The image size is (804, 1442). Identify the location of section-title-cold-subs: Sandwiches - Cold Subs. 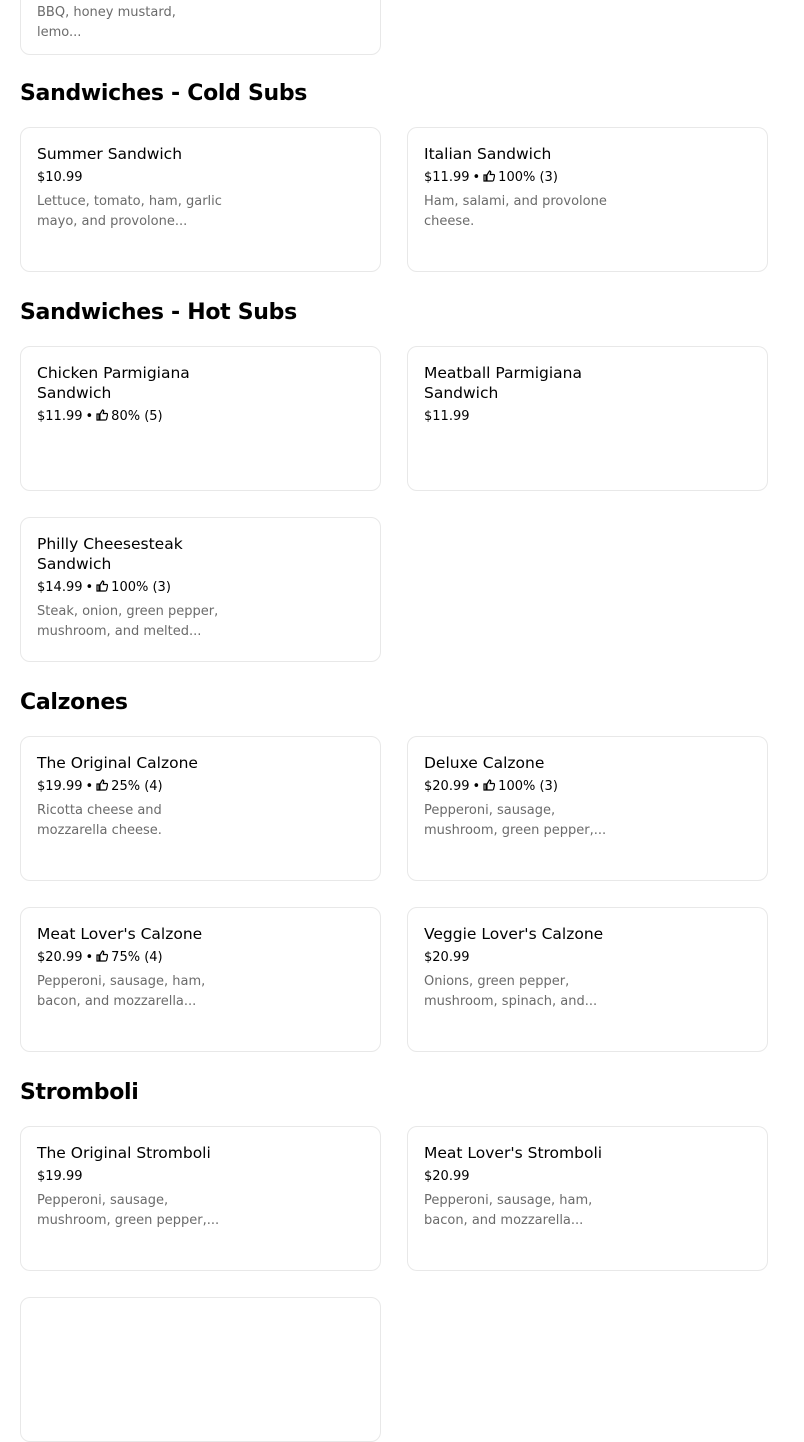
(164, 93).